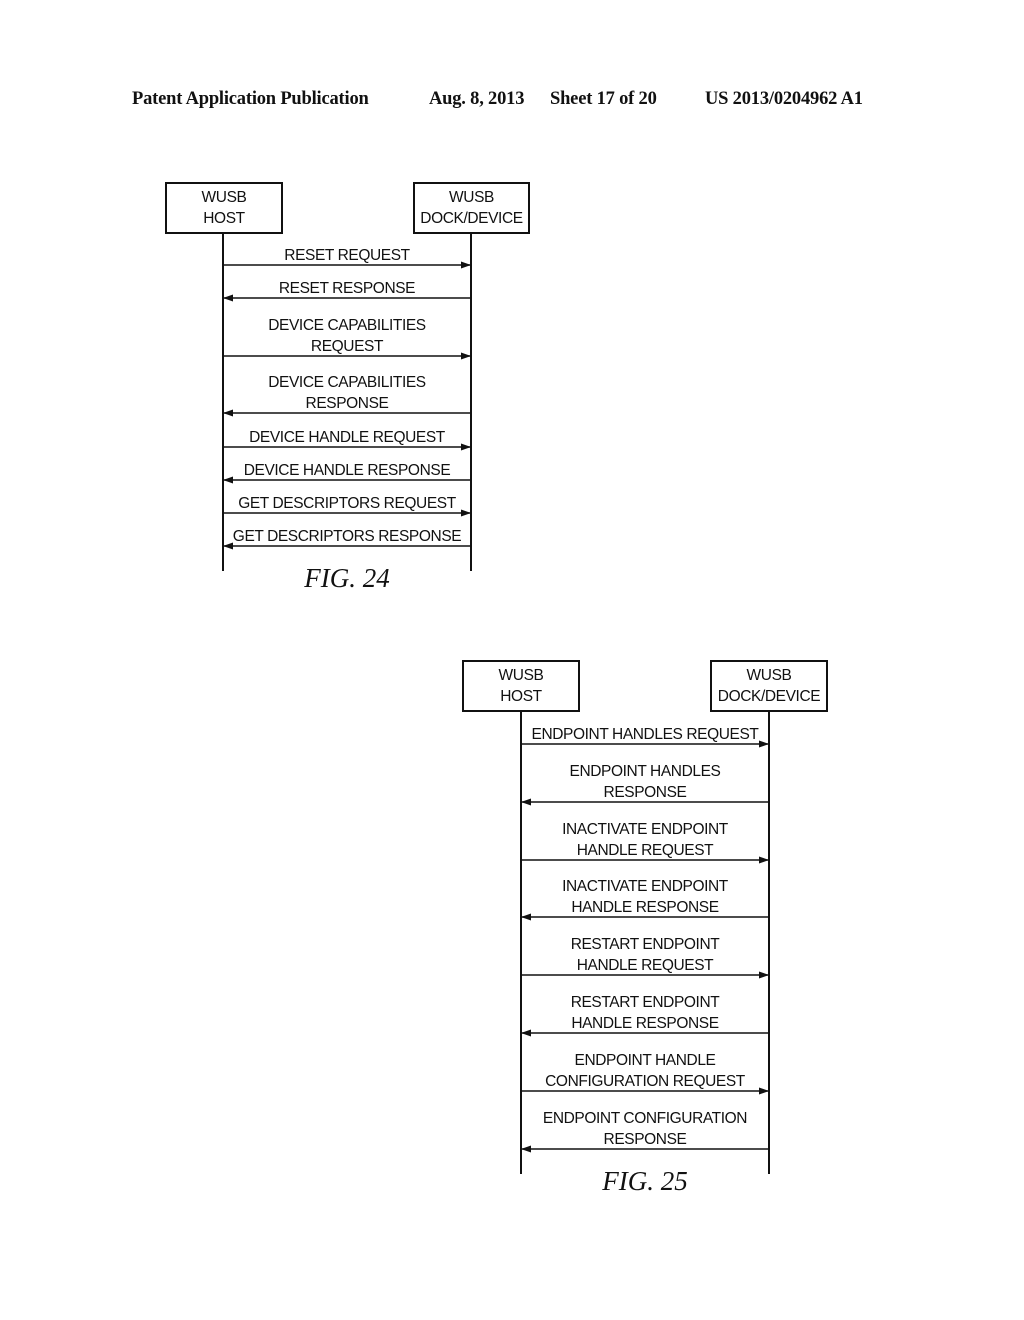 This screenshot has height=1320, width=1024. I want to click on message: DEVICE CAPABILITIES RESPONSE, so click(347, 395).